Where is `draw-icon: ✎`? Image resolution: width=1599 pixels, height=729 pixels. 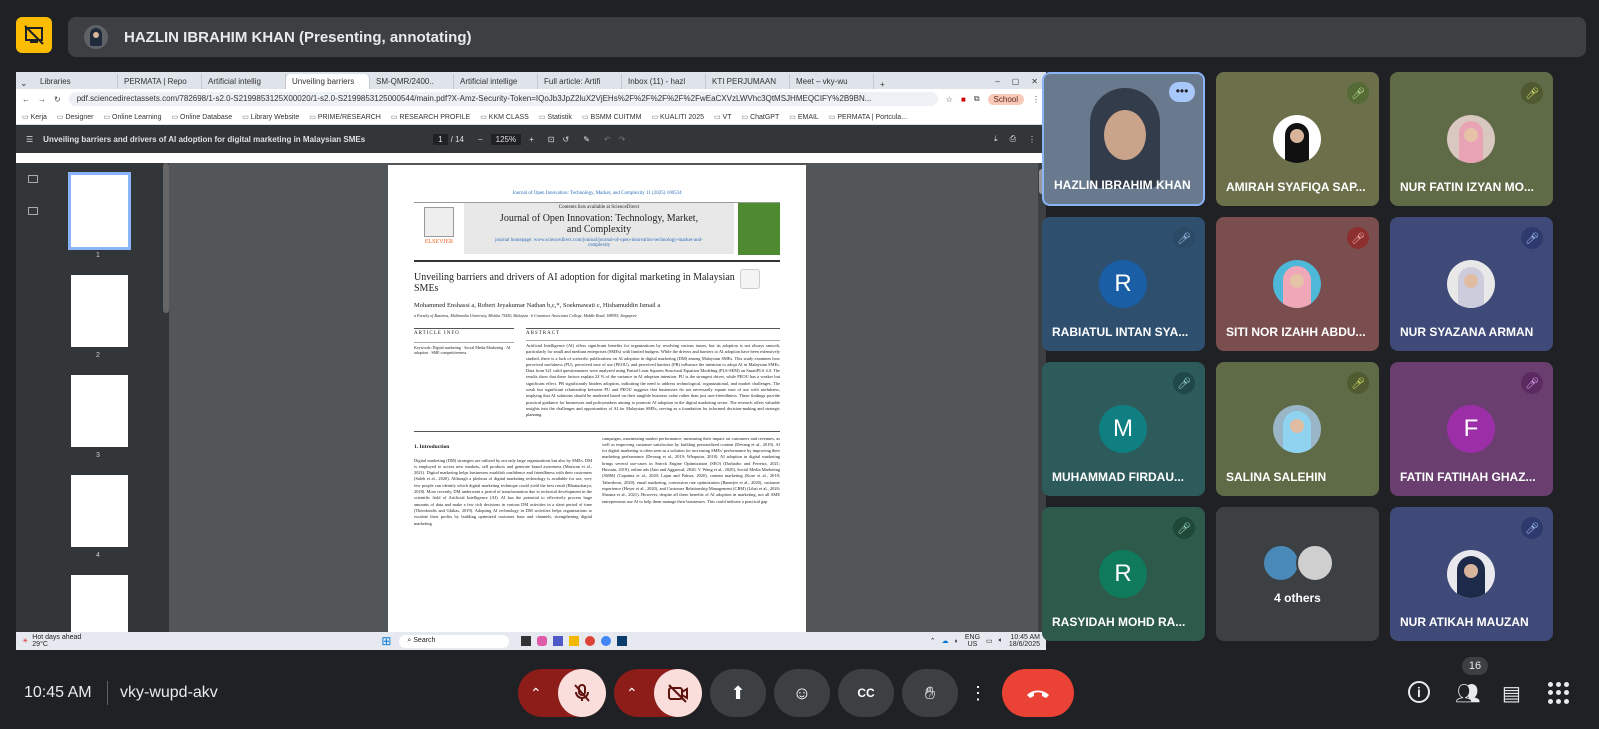 draw-icon: ✎ is located at coordinates (586, 139).